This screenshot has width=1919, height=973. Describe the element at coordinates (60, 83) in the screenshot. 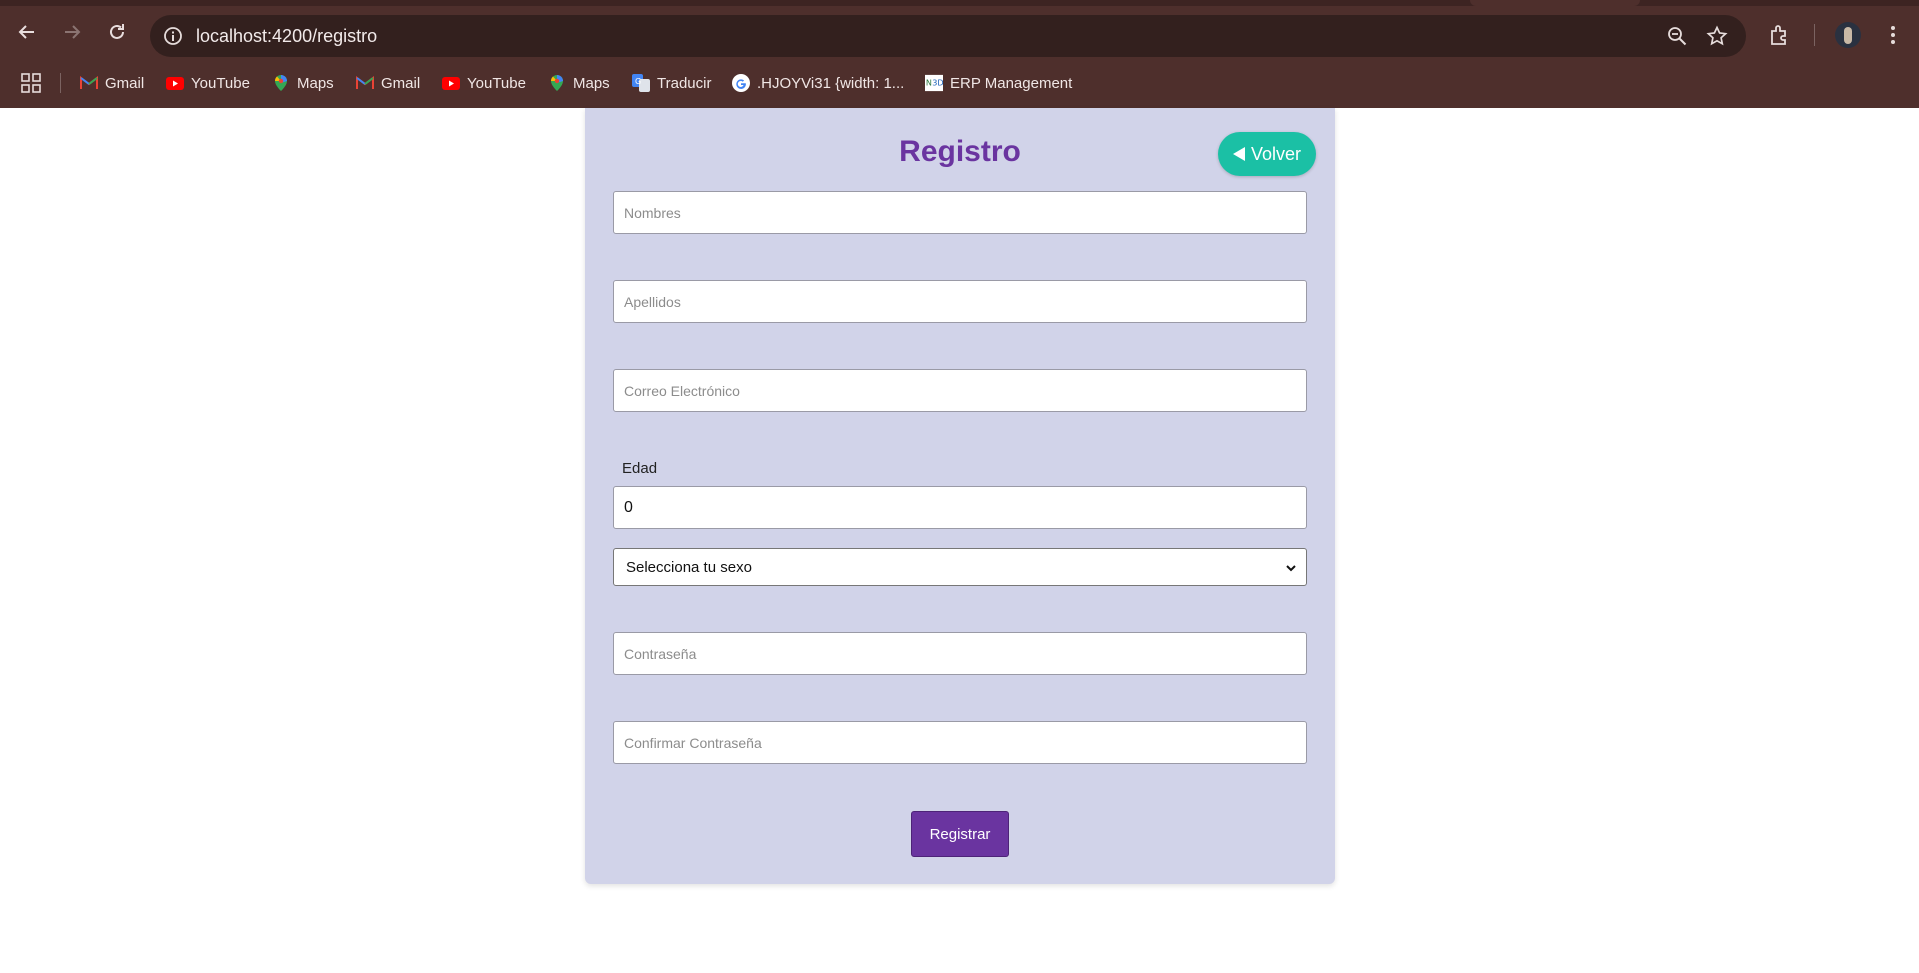

I see `bookmarks-divider` at that location.